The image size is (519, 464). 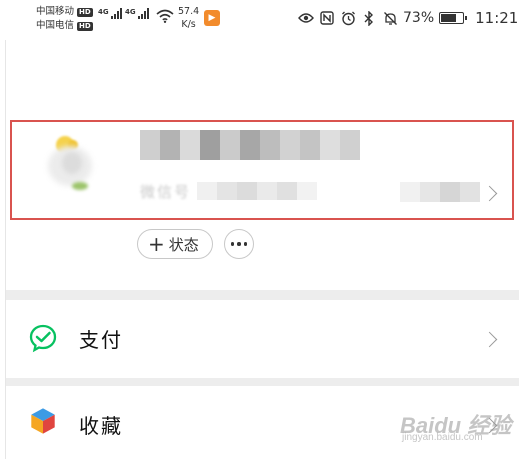 What do you see at coordinates (85, 12) in the screenshot?
I see `hd-badge-1: HD` at bounding box center [85, 12].